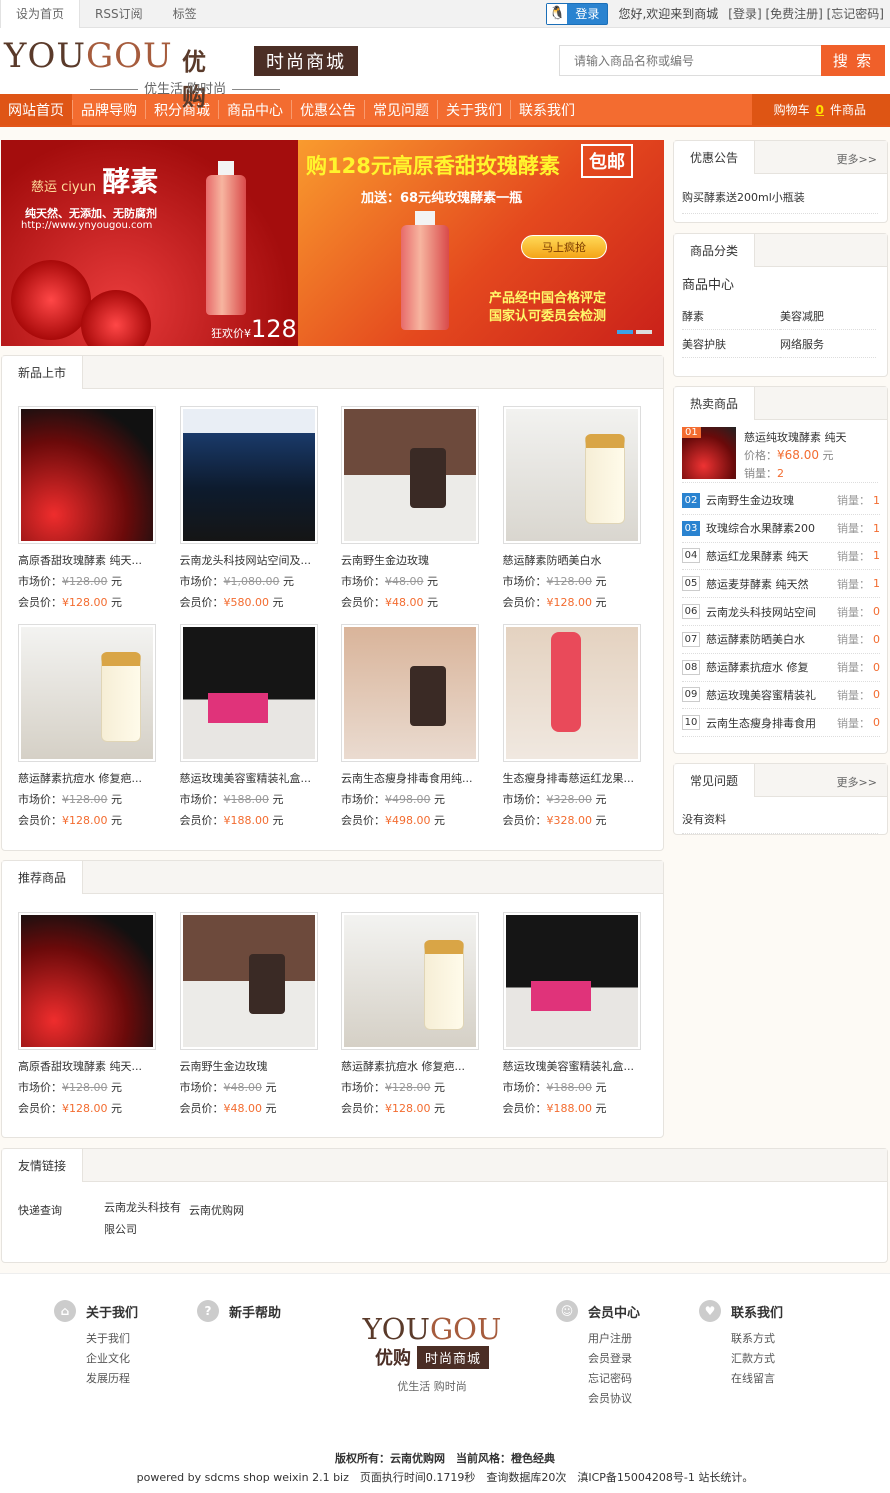 The width and height of the screenshot is (890, 1493). I want to click on nav-products: 商品中心, so click(255, 109).